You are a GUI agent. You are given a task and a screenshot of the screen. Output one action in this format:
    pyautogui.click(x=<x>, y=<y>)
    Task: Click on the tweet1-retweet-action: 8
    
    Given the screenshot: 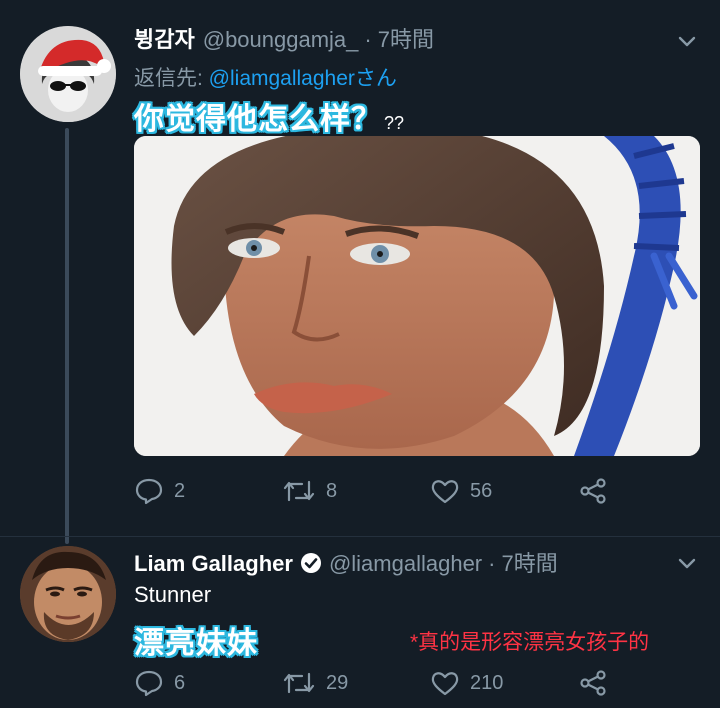 What is the action you would take?
    pyautogui.click(x=356, y=491)
    